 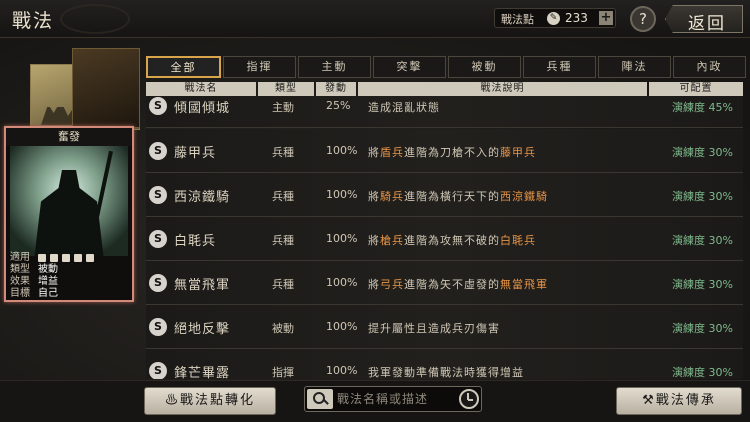 What do you see at coordinates (54, 258) in the screenshot?
I see `shield-icon` at bounding box center [54, 258].